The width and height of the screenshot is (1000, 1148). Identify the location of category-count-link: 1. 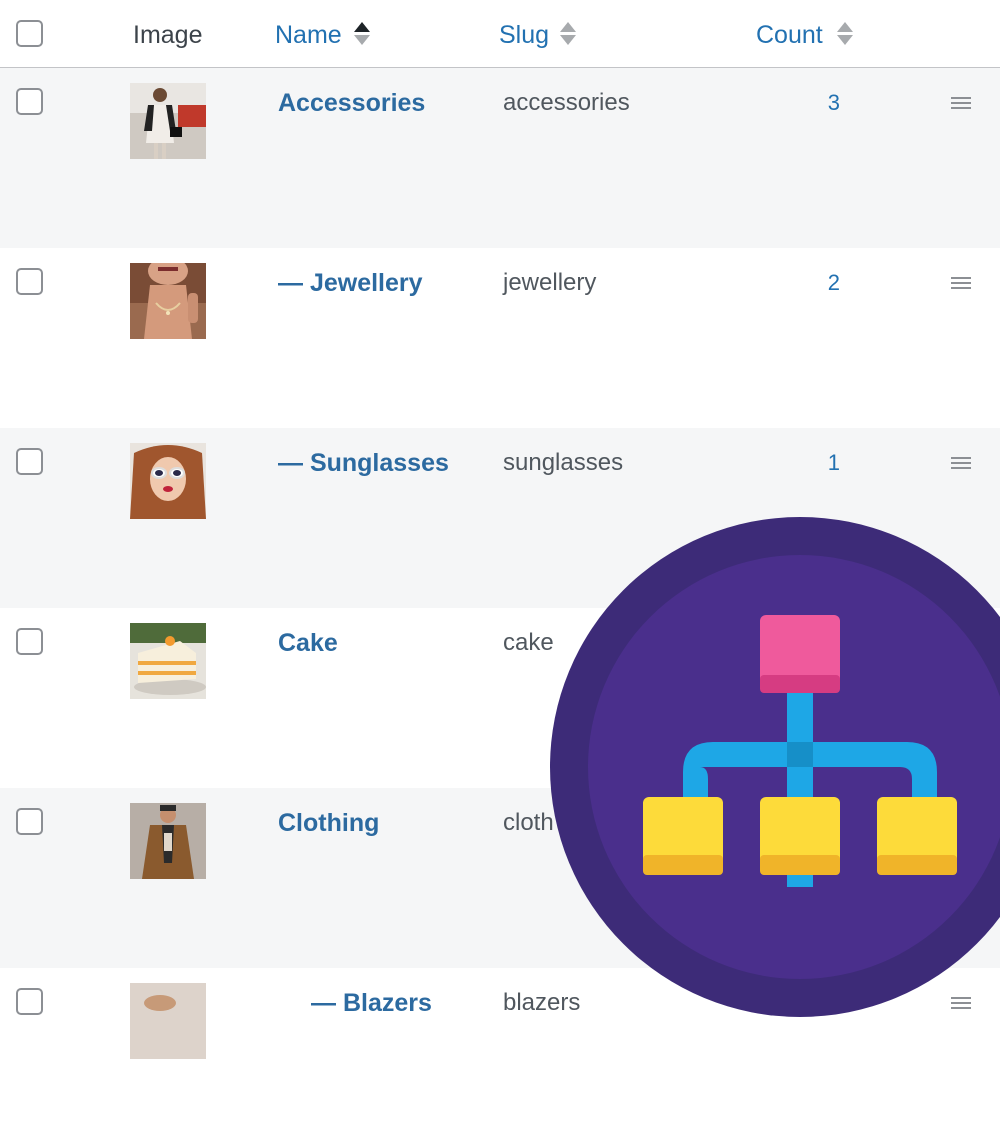
(820, 463).